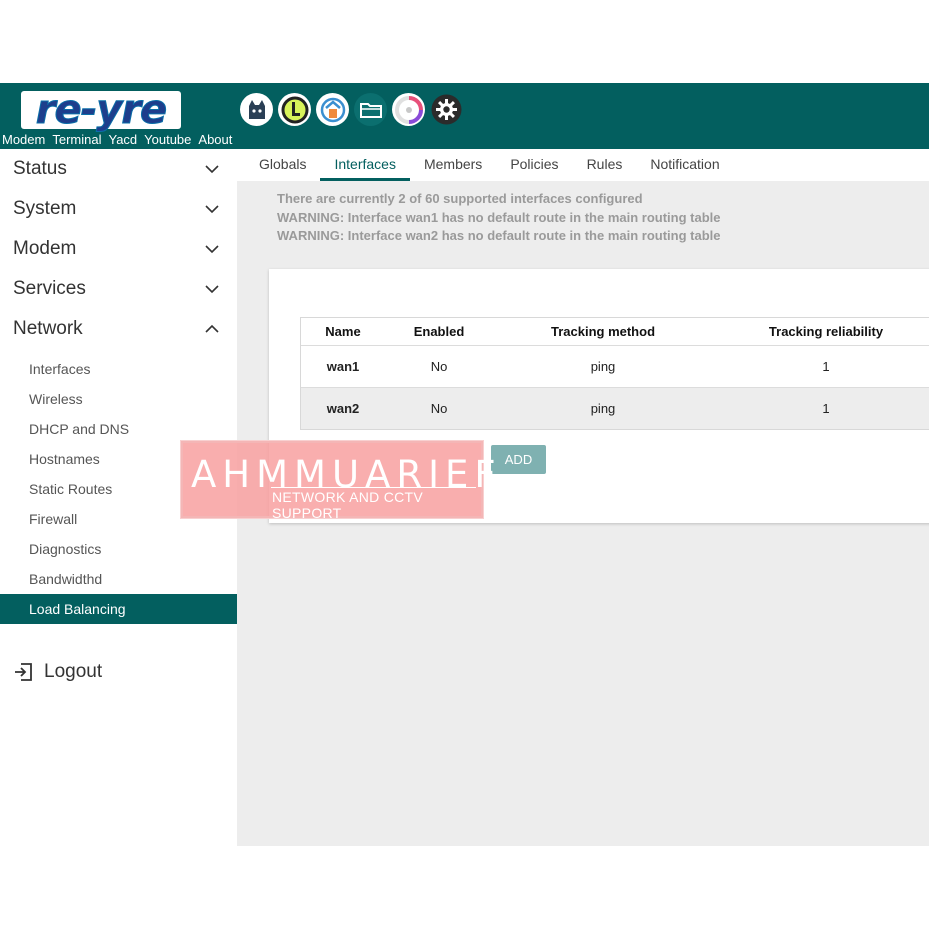 The width and height of the screenshot is (929, 929). I want to click on folder-icon, so click(370, 109).